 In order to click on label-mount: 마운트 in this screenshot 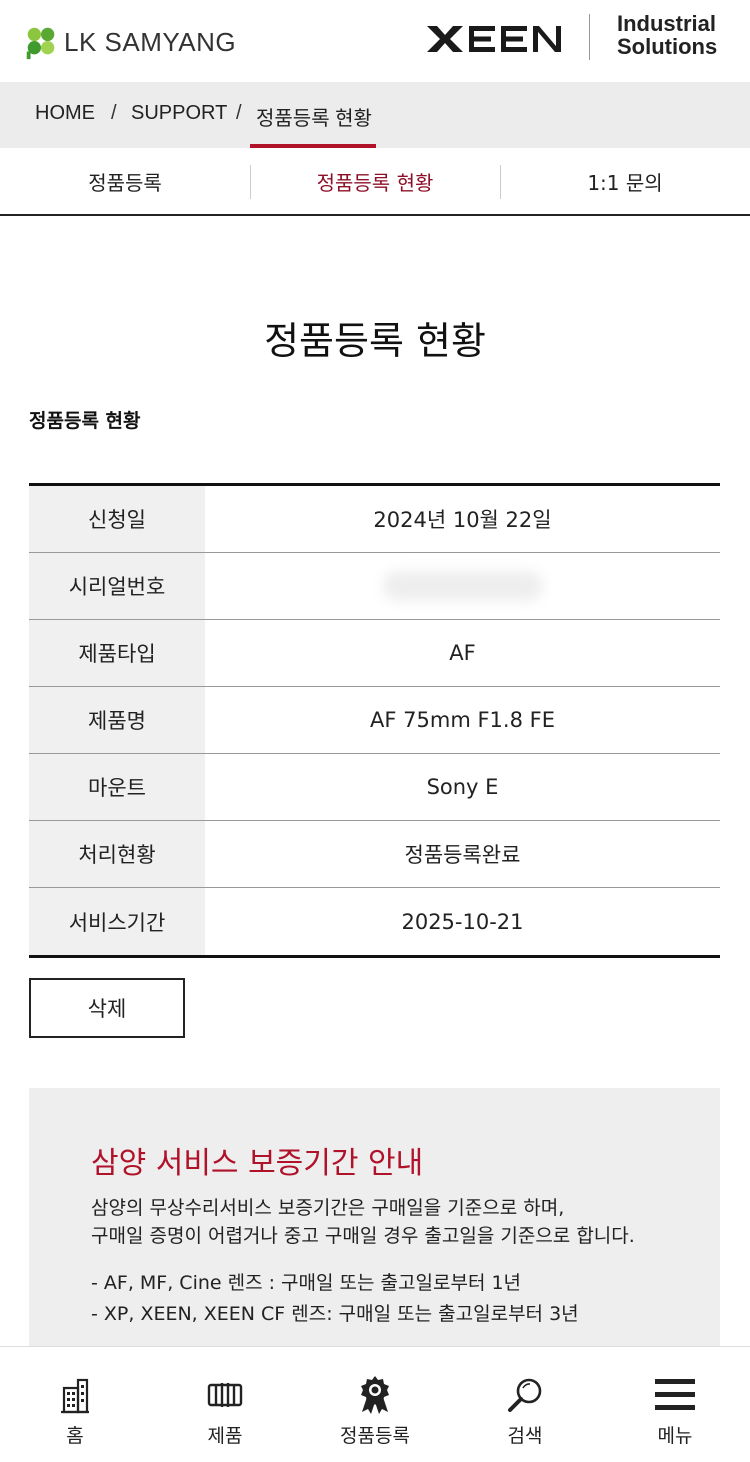, I will do `click(117, 787)`.